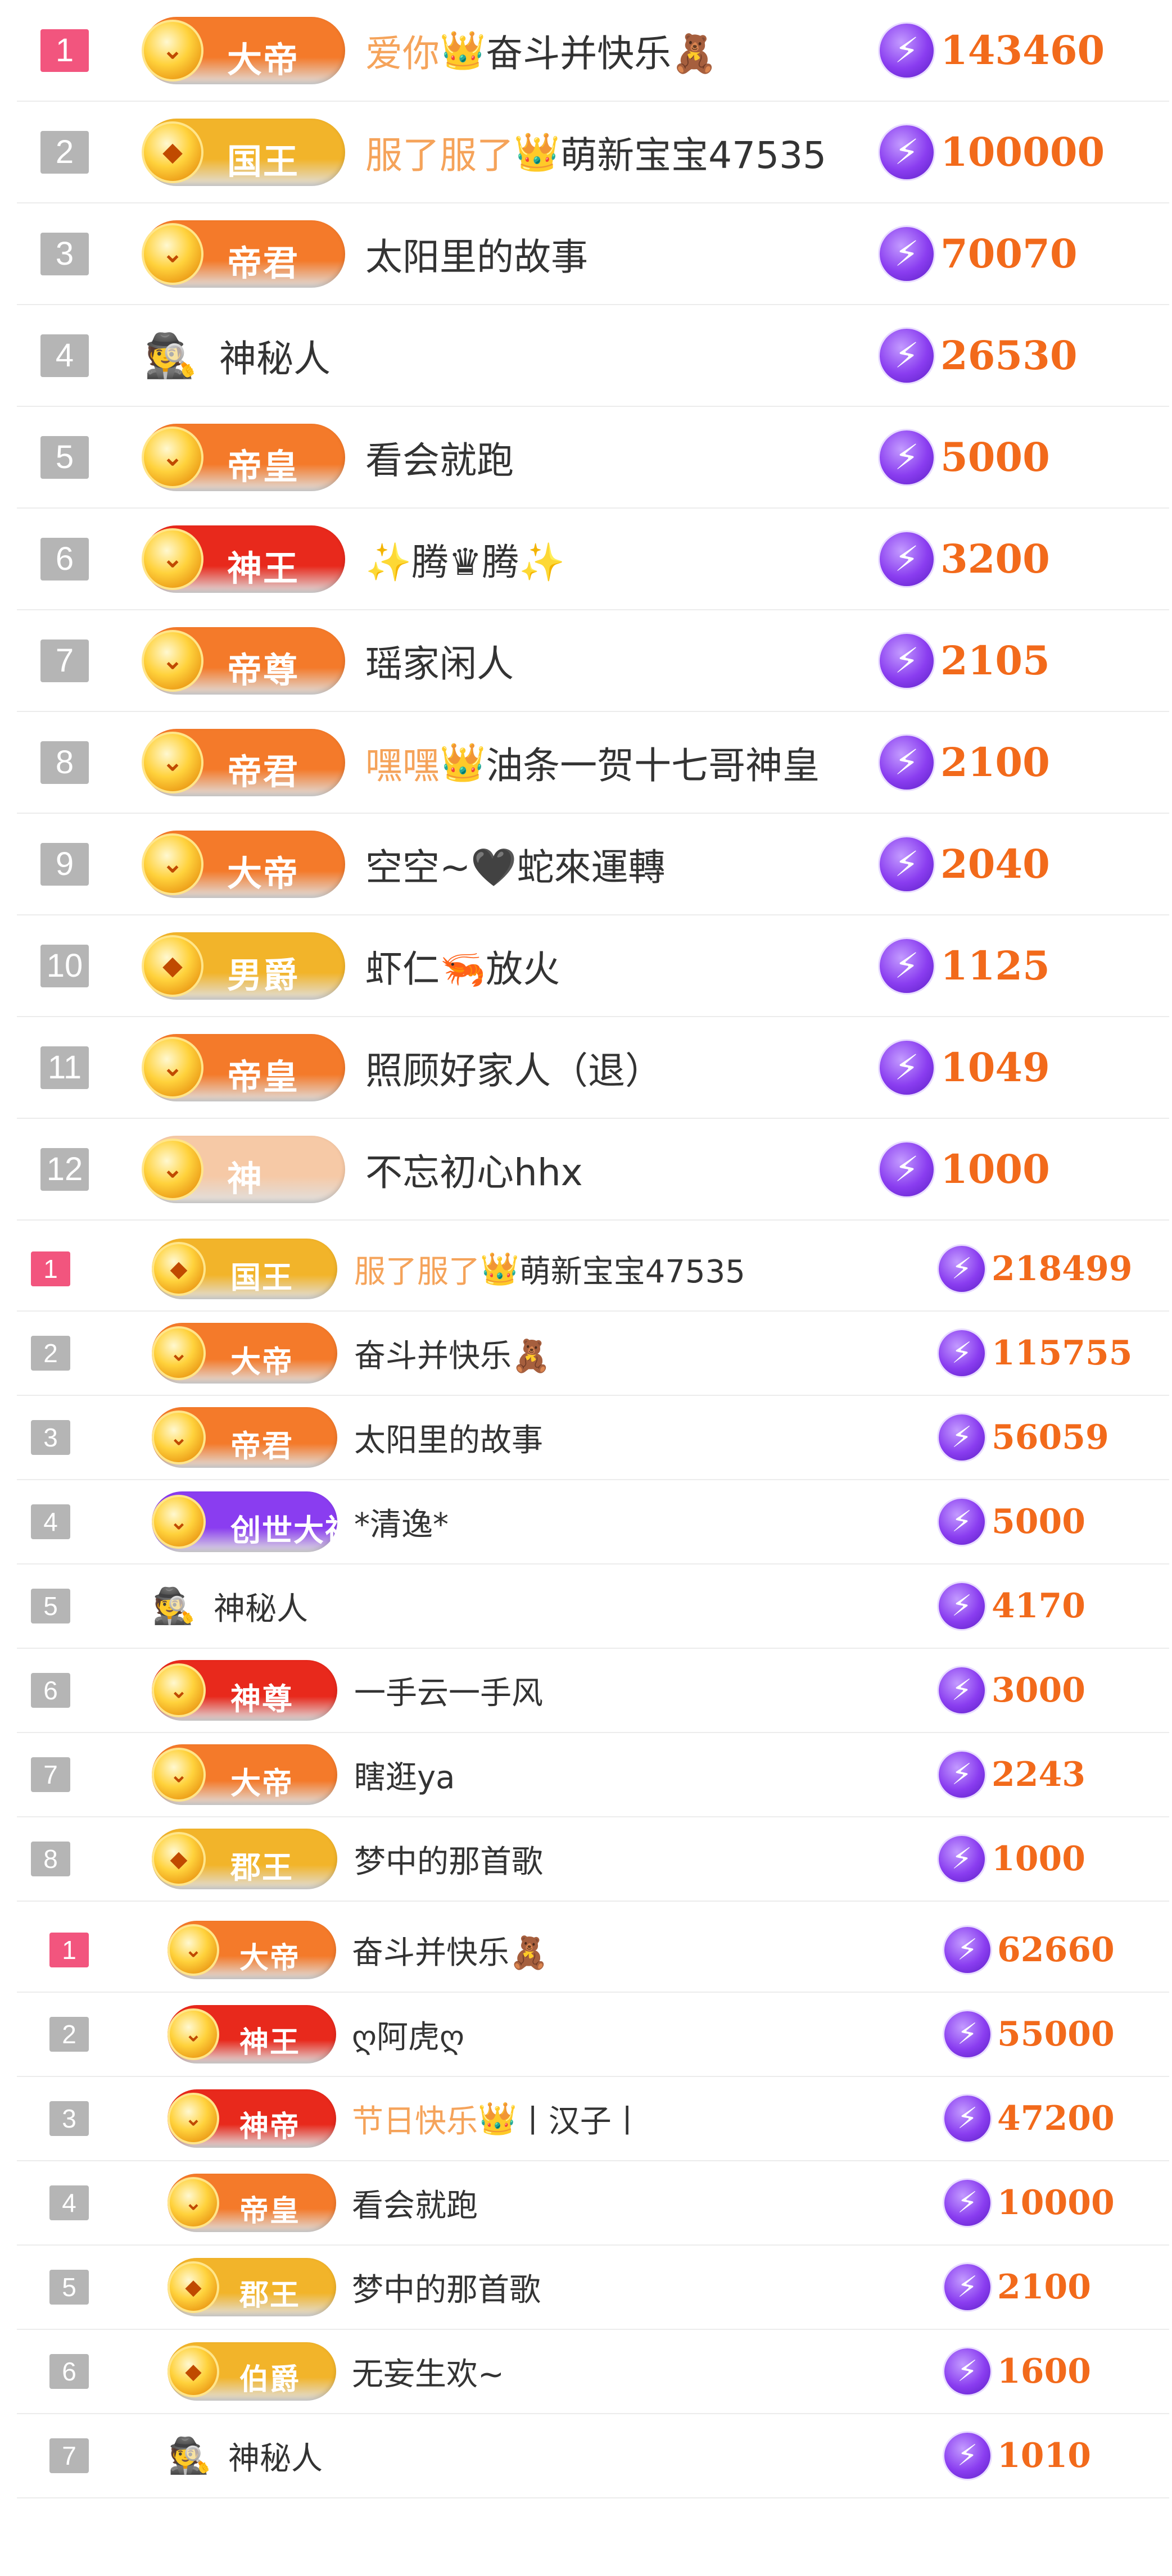  What do you see at coordinates (270, 2127) in the screenshot?
I see `badge-label: 神帝` at bounding box center [270, 2127].